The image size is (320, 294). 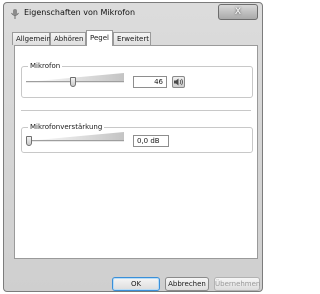 I want to click on mikrofonverstaerkung-label: Mikrofonverstärkung, so click(x=66, y=127).